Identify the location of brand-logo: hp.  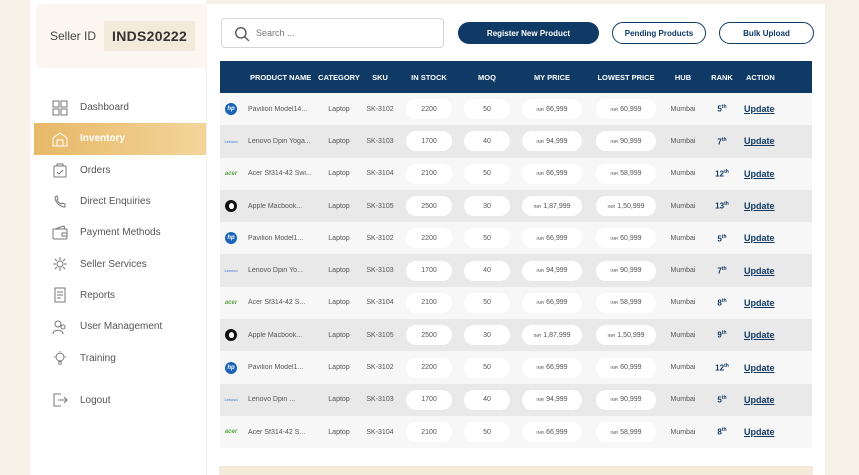
(231, 367).